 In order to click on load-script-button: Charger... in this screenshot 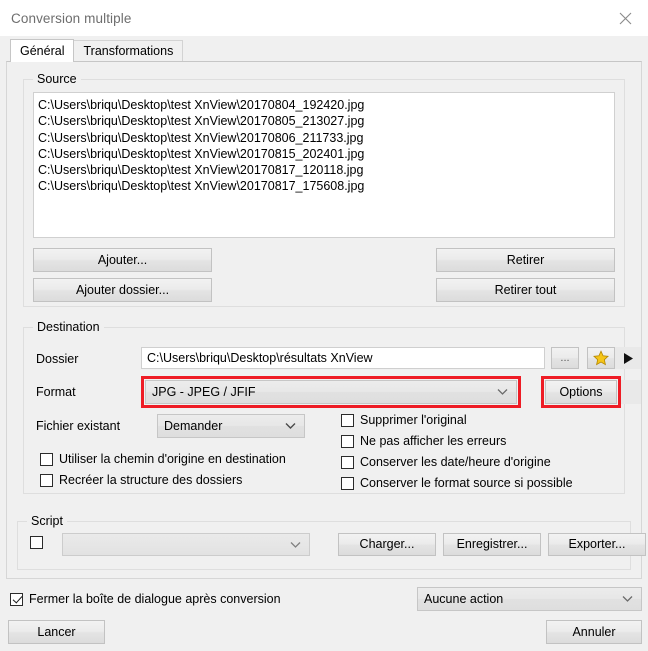, I will do `click(387, 544)`.